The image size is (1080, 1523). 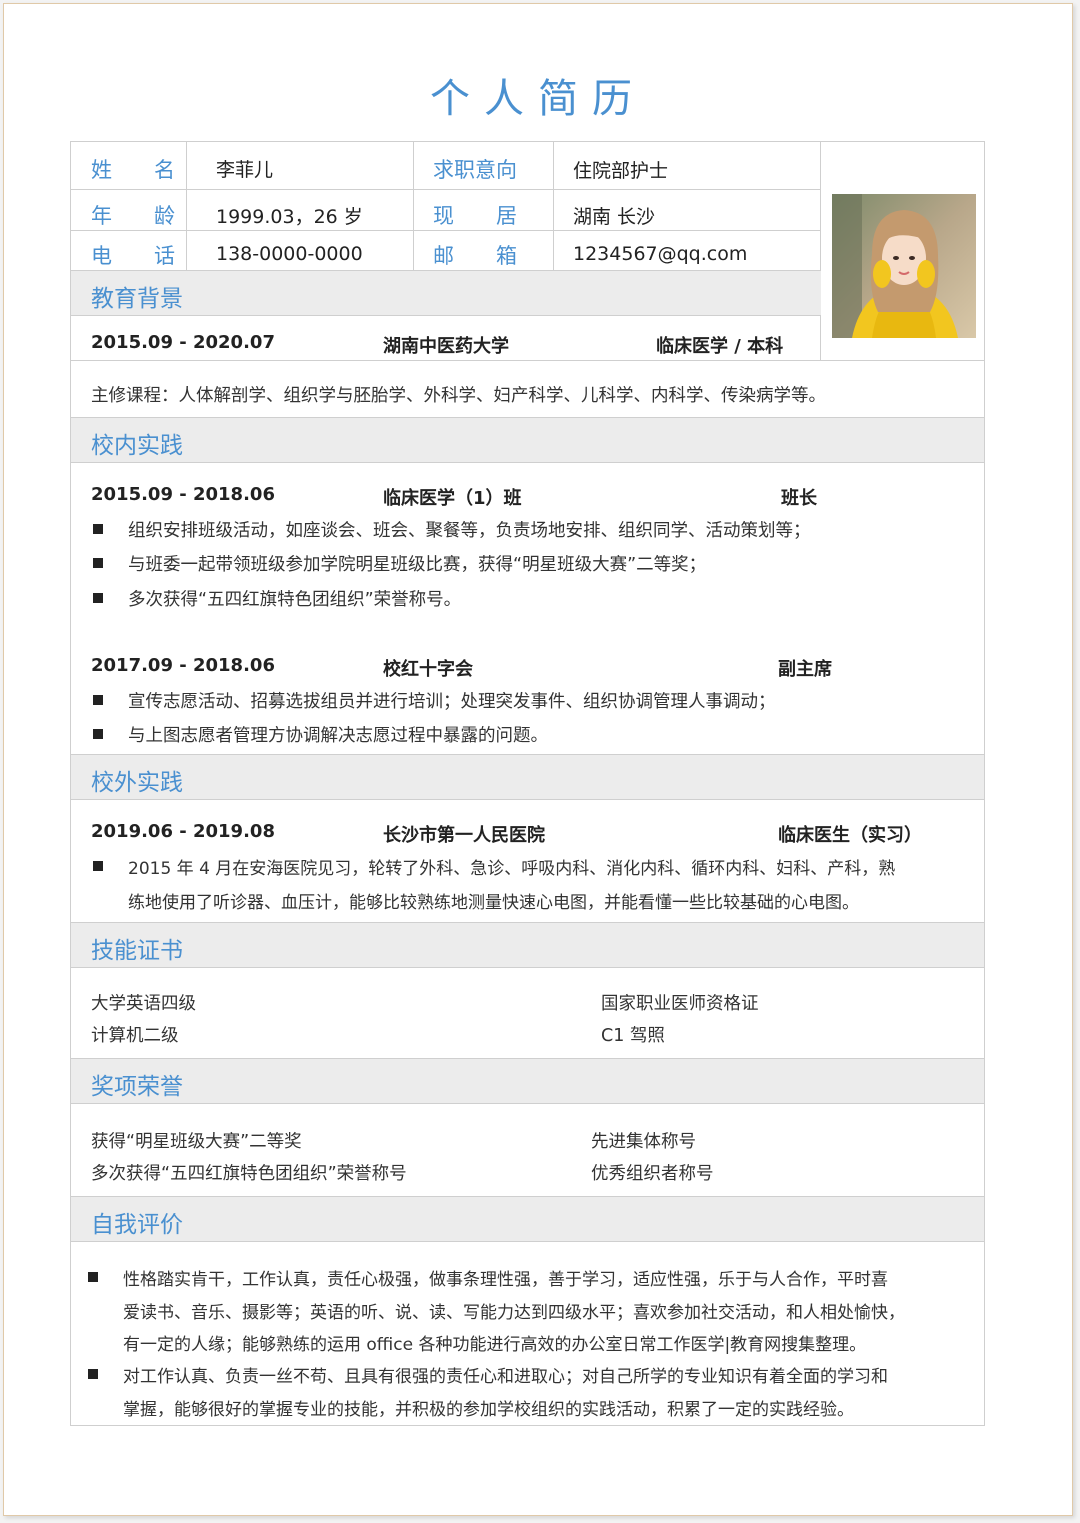 I want to click on award-item: 获得“明星班级大赛”二等奖, so click(x=196, y=1142).